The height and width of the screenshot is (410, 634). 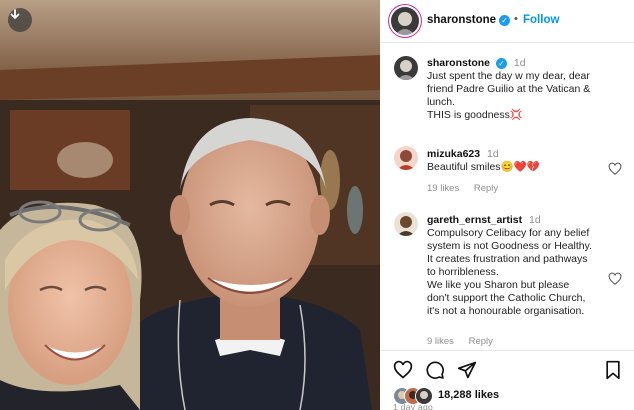 What do you see at coordinates (413, 406) in the screenshot?
I see `post-date: 1 day ago` at bounding box center [413, 406].